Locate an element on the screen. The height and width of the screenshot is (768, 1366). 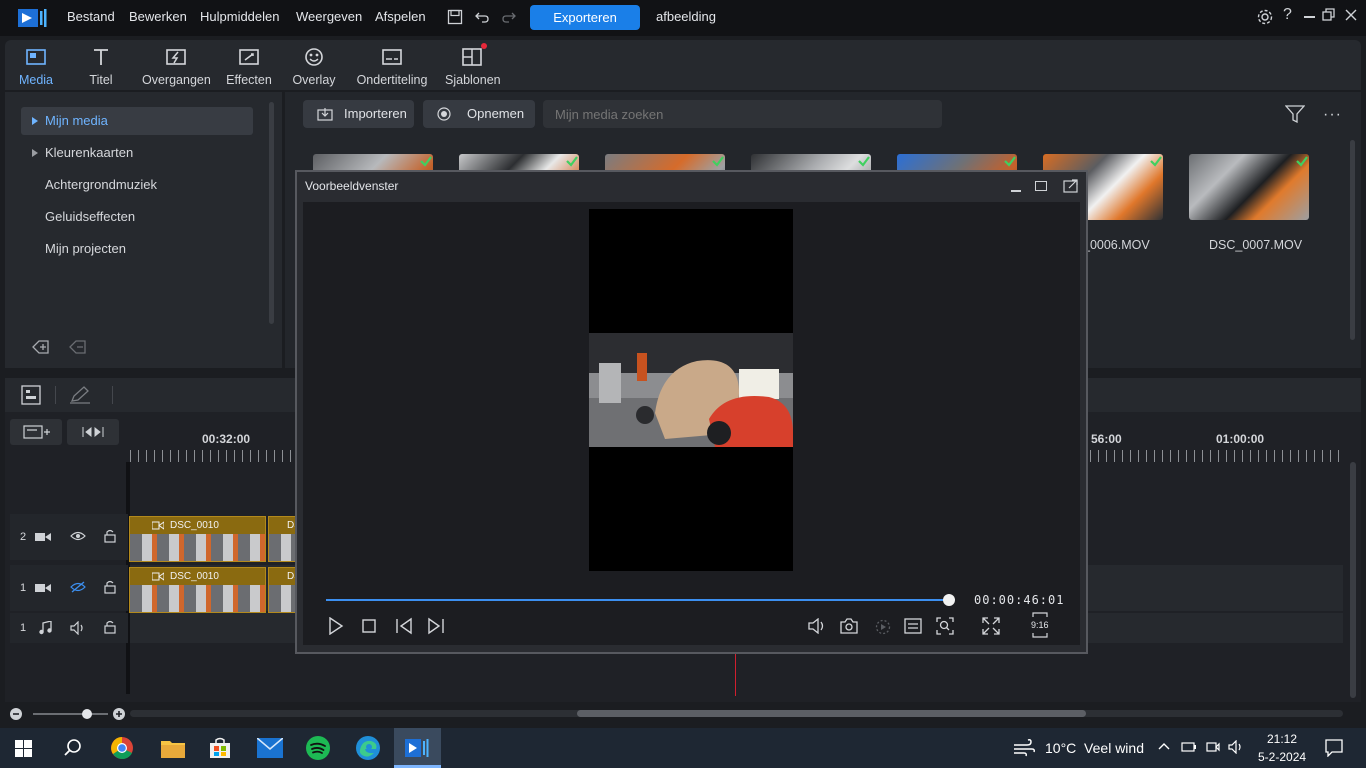
menu-hulpmiddelen: Hulpmiddelen is located at coordinates (240, 16).